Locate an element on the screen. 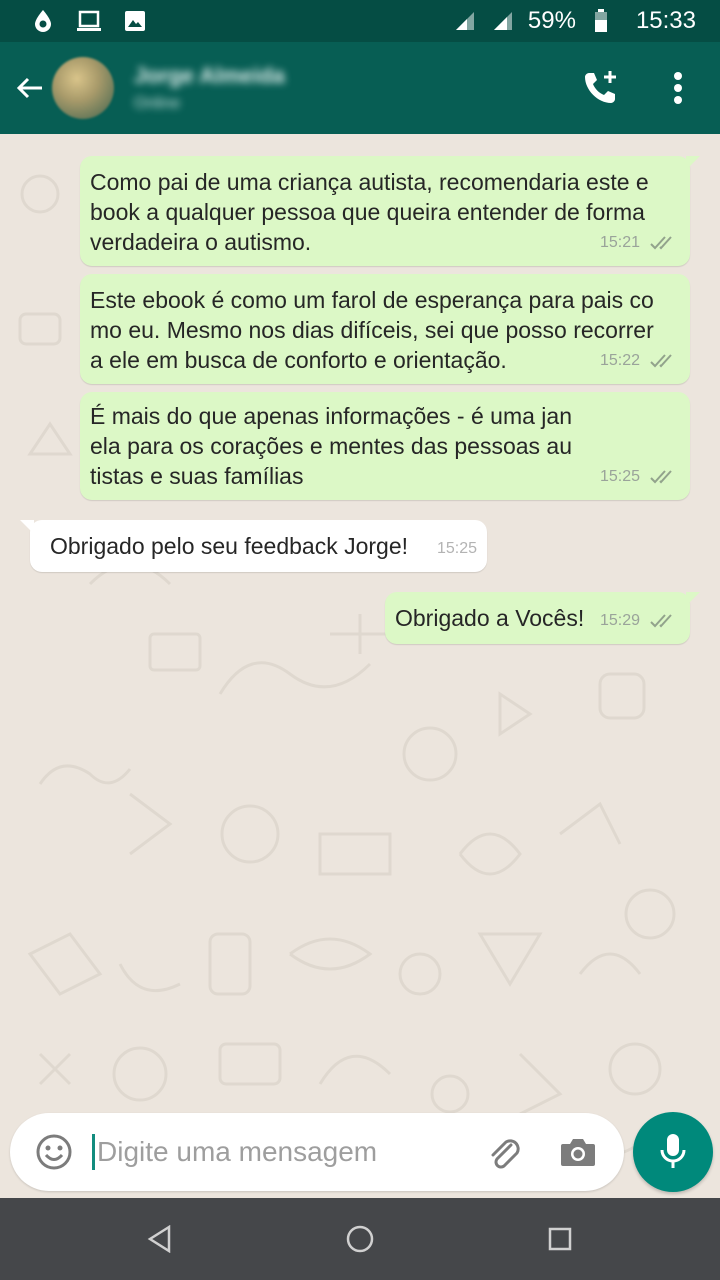 The height and width of the screenshot is (1280, 720). contact-status: Online is located at coordinates (157, 103).